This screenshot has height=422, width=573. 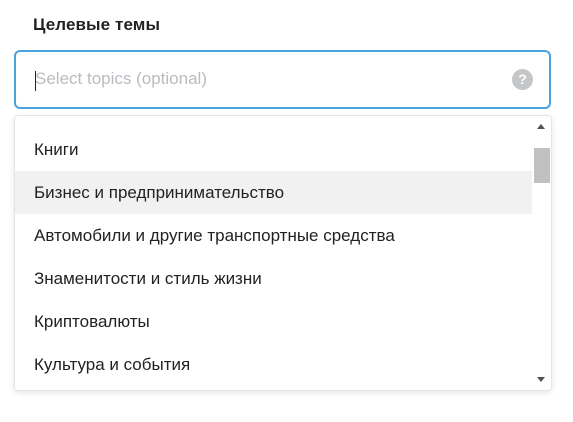 What do you see at coordinates (522, 79) in the screenshot?
I see `question-circle-icon: ?` at bounding box center [522, 79].